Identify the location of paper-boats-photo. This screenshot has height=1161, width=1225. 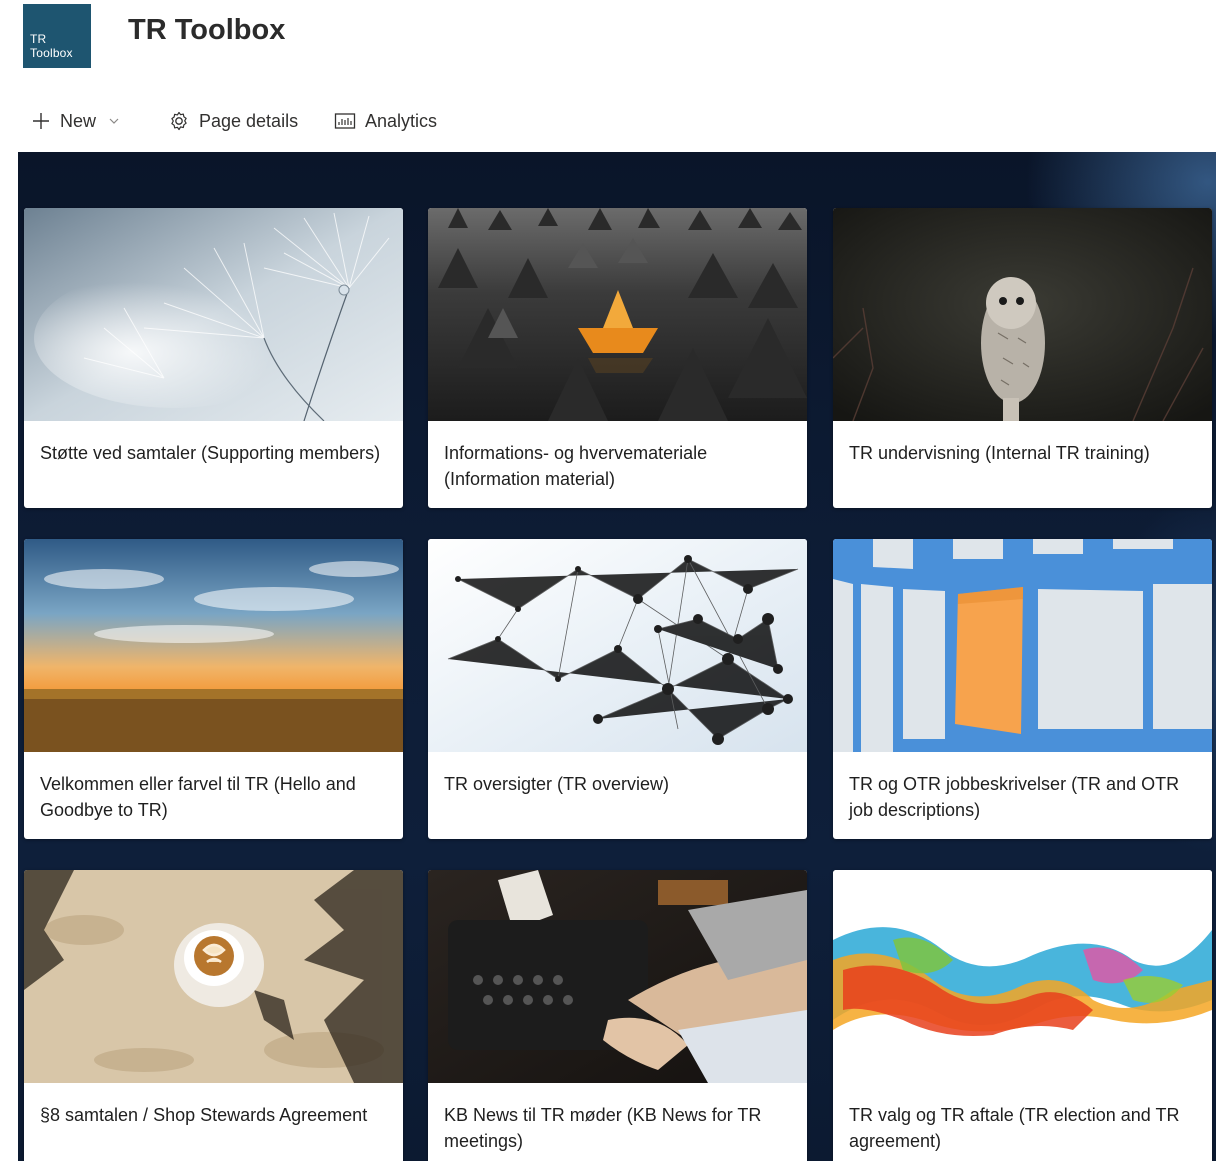
(617, 314).